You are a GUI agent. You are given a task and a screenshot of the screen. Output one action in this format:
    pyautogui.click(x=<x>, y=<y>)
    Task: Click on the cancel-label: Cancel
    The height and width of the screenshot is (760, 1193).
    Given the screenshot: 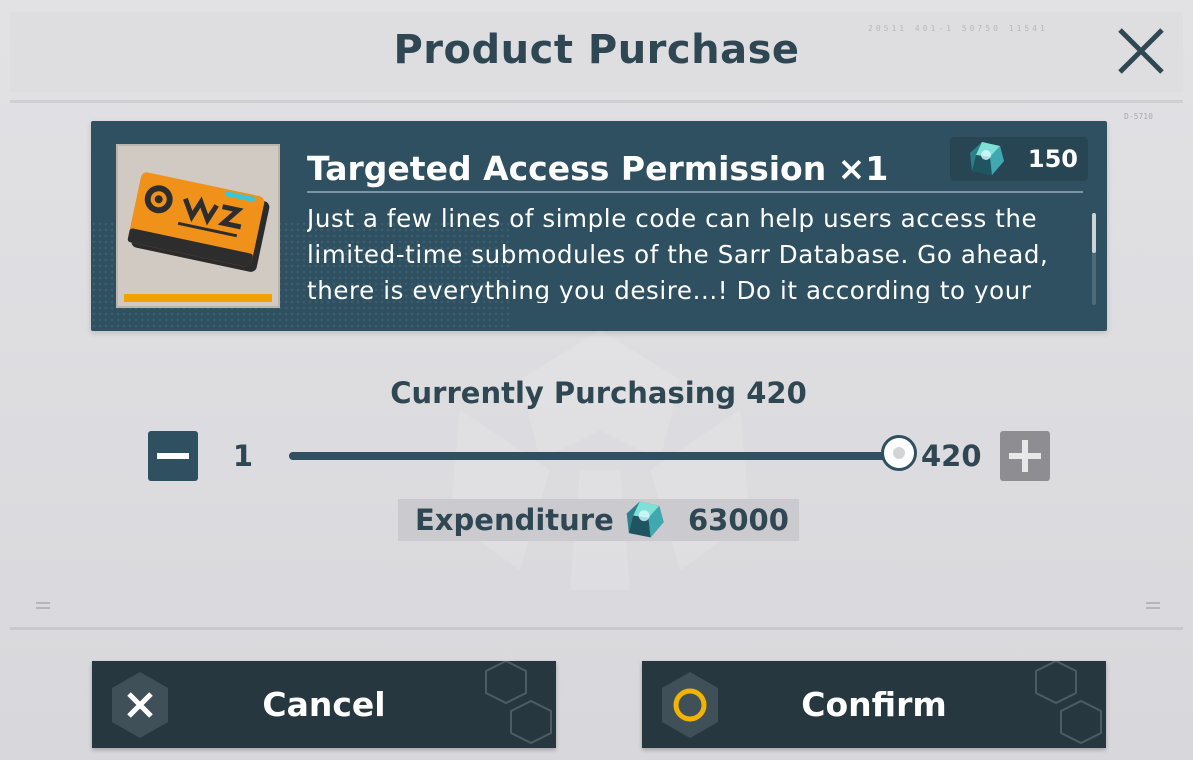 What is the action you would take?
    pyautogui.click(x=324, y=704)
    